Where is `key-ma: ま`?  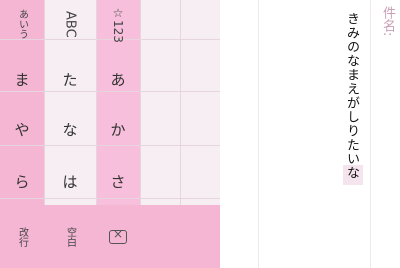 key-ma: ま is located at coordinates (22, 79).